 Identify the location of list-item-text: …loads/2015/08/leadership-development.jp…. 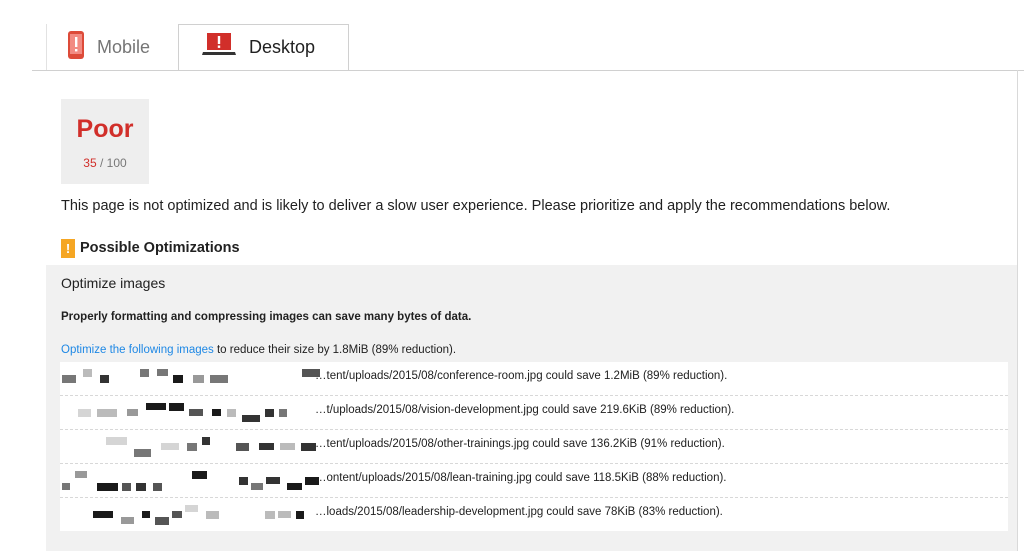
(519, 512).